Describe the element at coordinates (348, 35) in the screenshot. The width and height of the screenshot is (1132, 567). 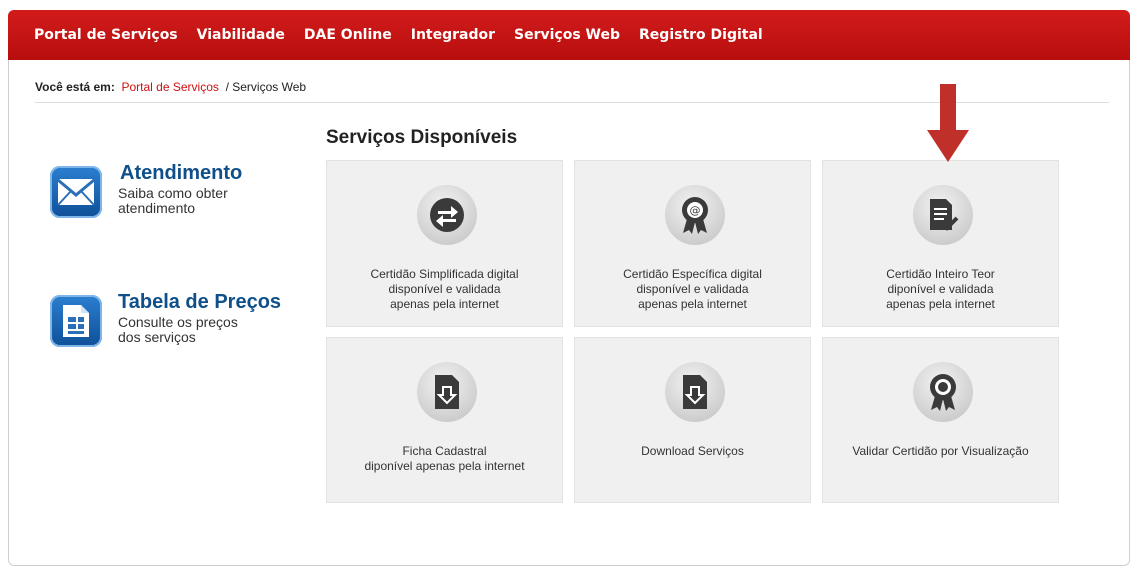
I see `nav-dae-online: DAE Online` at that location.